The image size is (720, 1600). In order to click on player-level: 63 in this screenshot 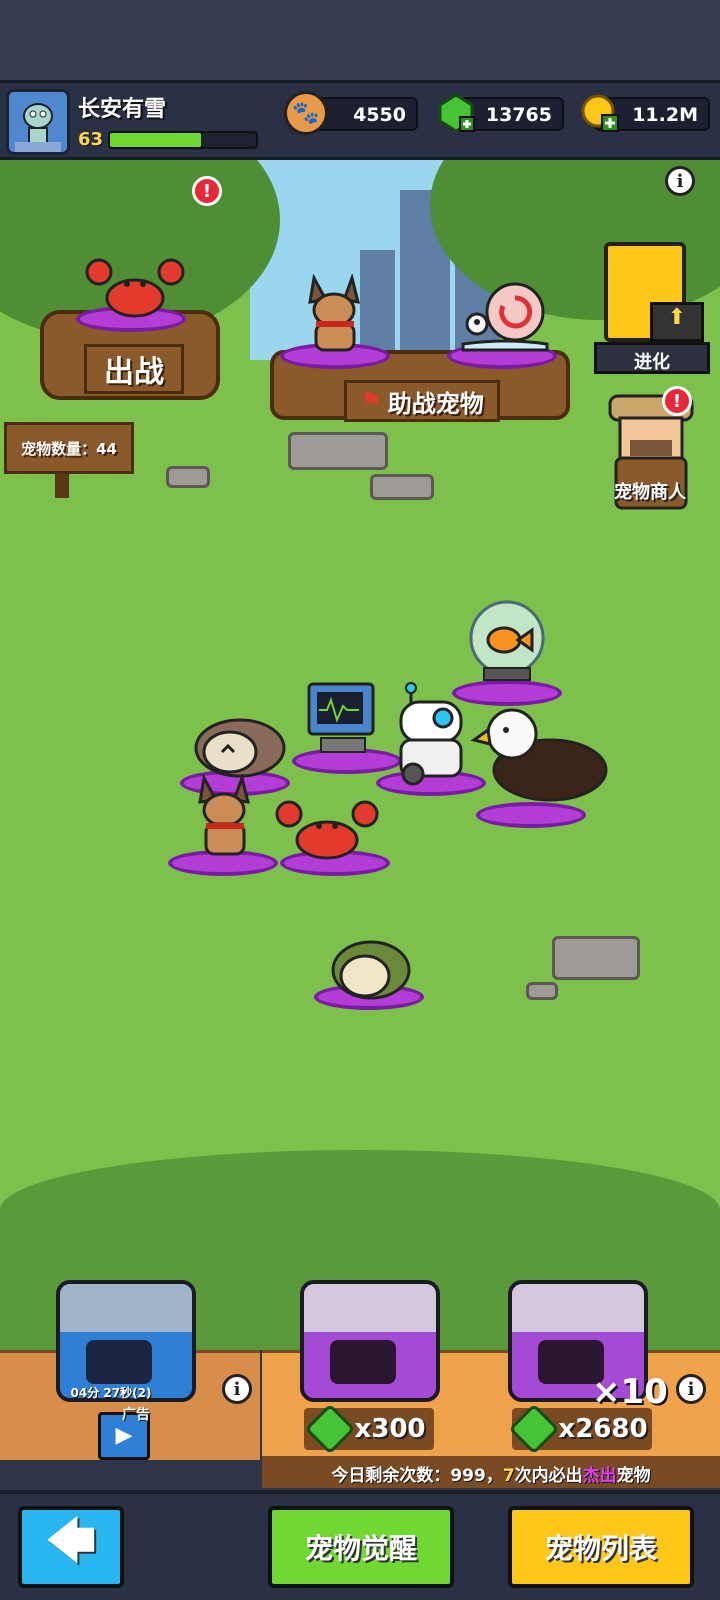, I will do `click(91, 139)`.